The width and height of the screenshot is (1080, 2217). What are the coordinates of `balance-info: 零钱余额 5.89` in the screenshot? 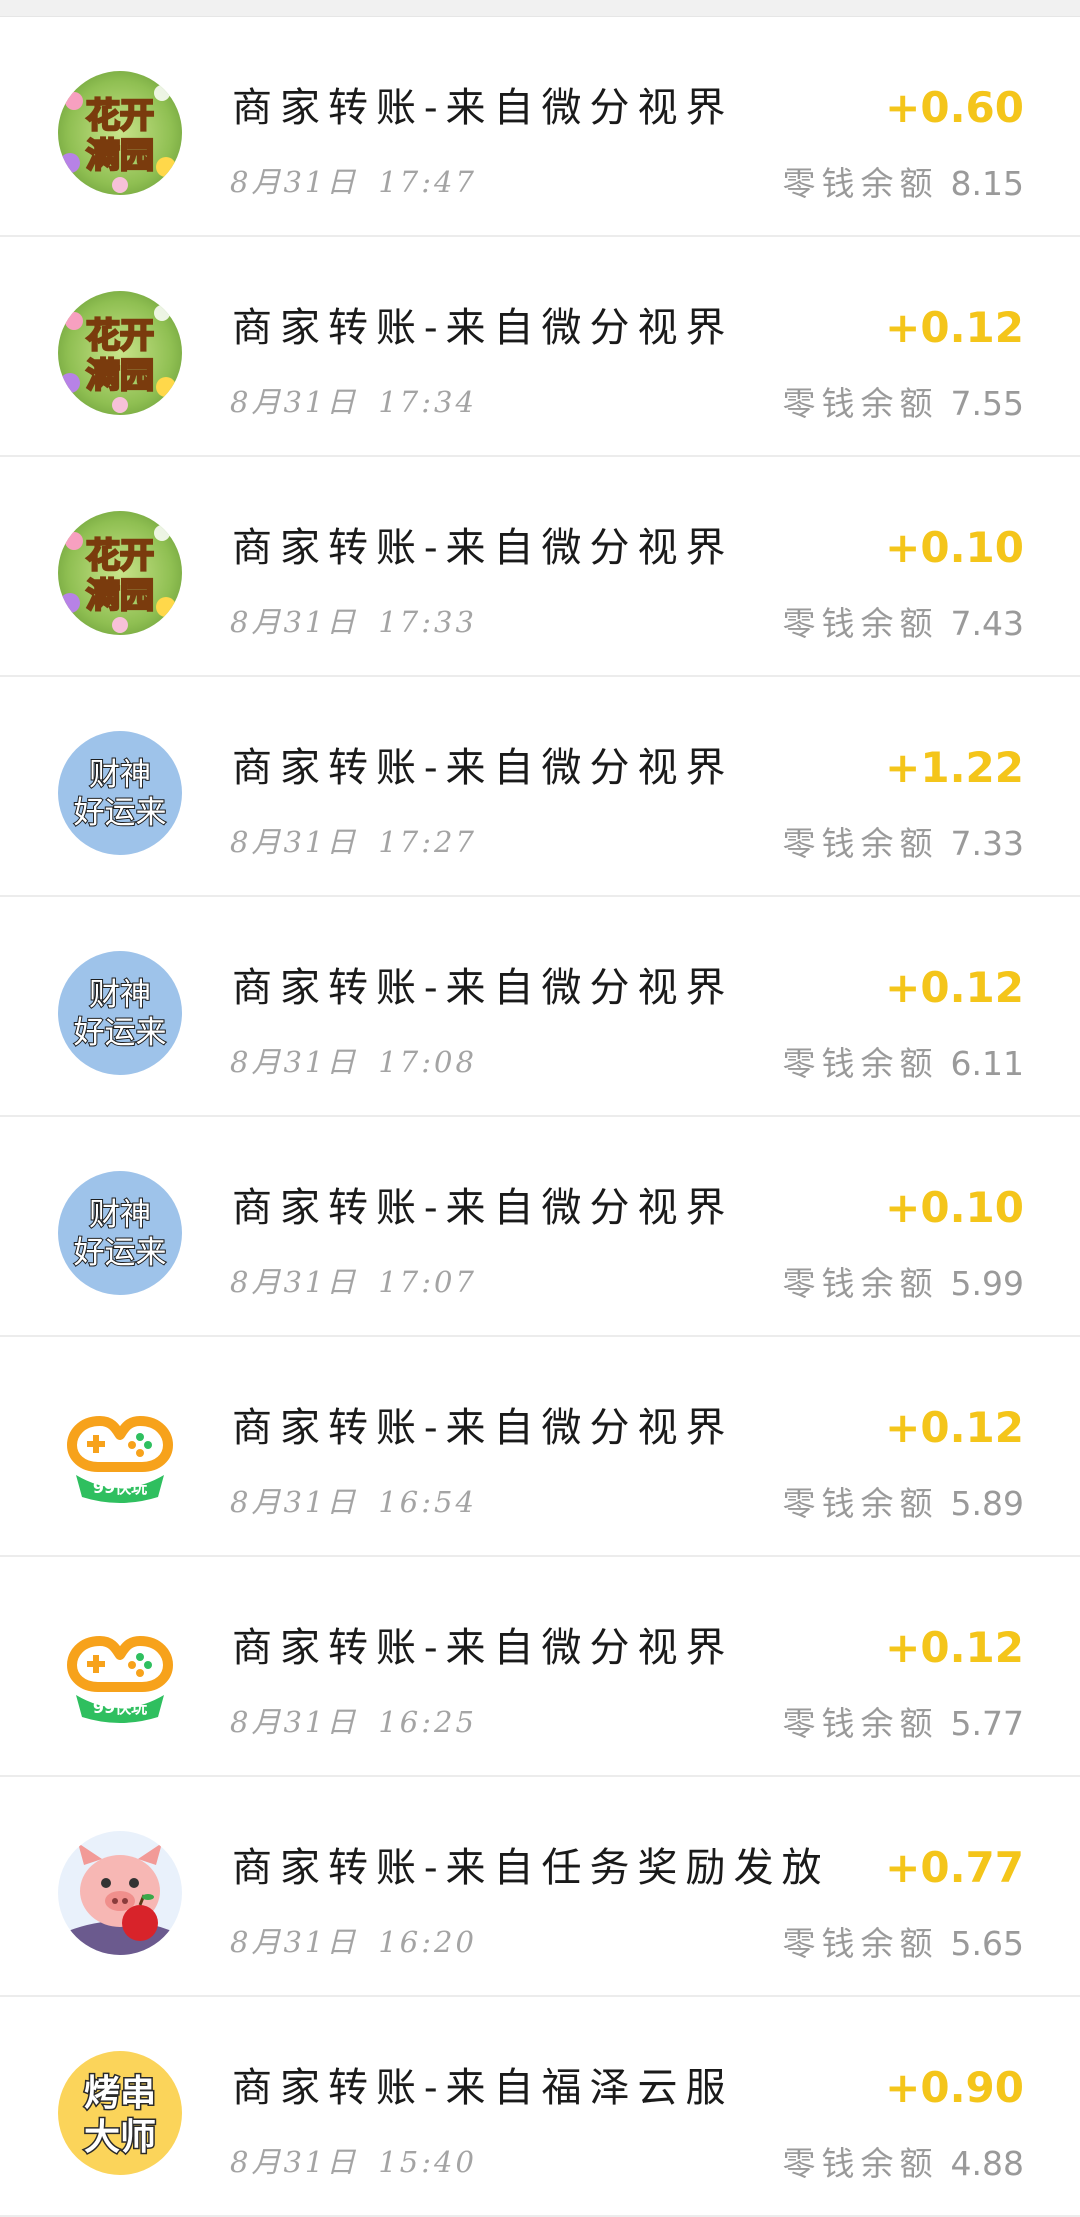 It's located at (903, 1501).